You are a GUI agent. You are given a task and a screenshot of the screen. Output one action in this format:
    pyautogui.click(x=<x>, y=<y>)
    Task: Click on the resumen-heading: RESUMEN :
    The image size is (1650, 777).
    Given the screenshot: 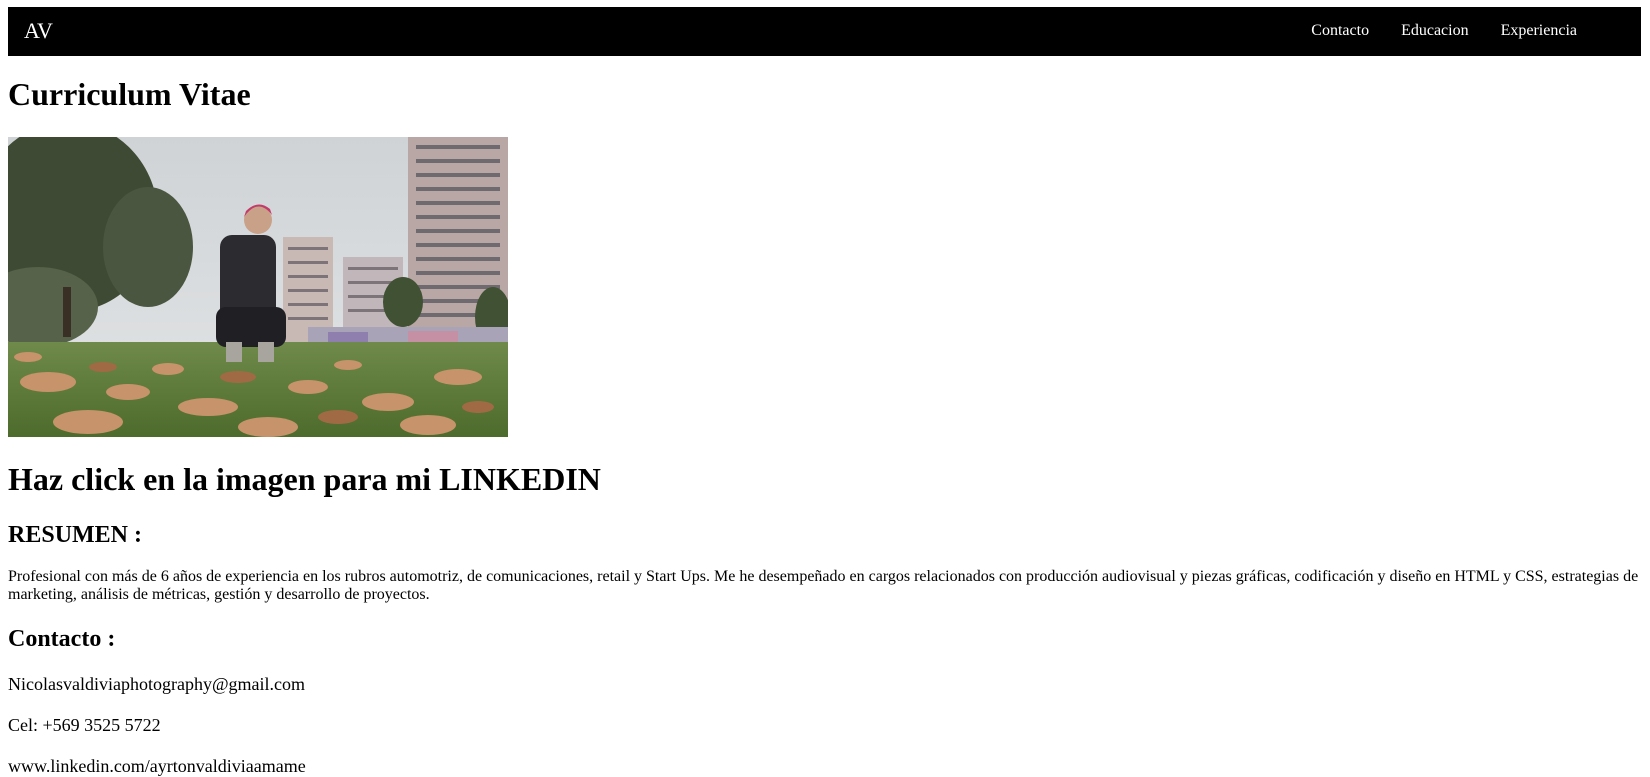 What is the action you would take?
    pyautogui.click(x=75, y=535)
    